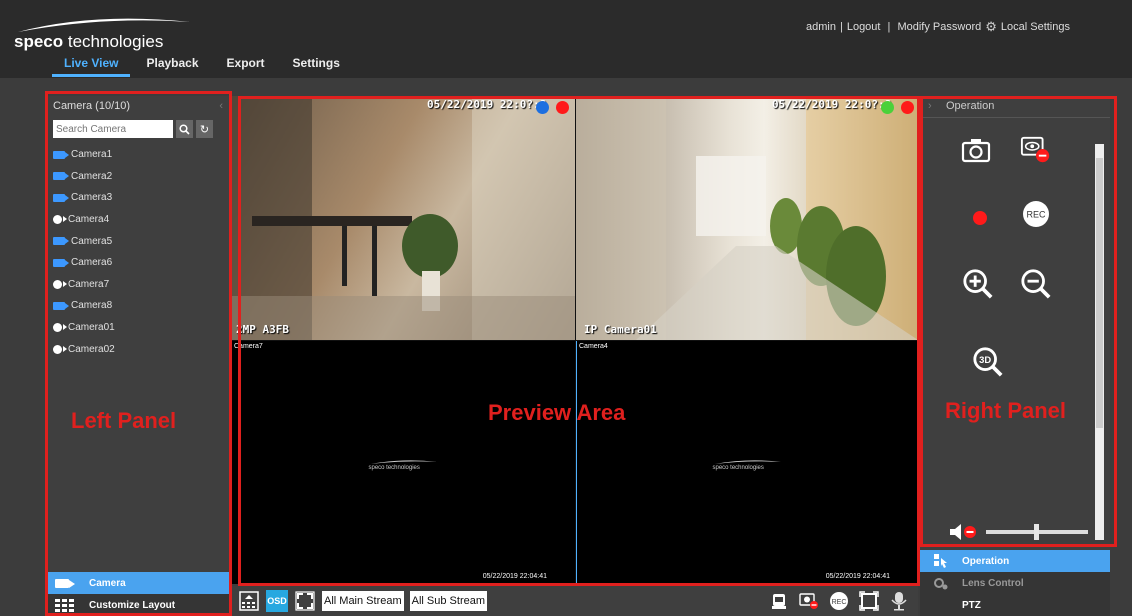  I want to click on screen-layout-icon, so click(249, 601).